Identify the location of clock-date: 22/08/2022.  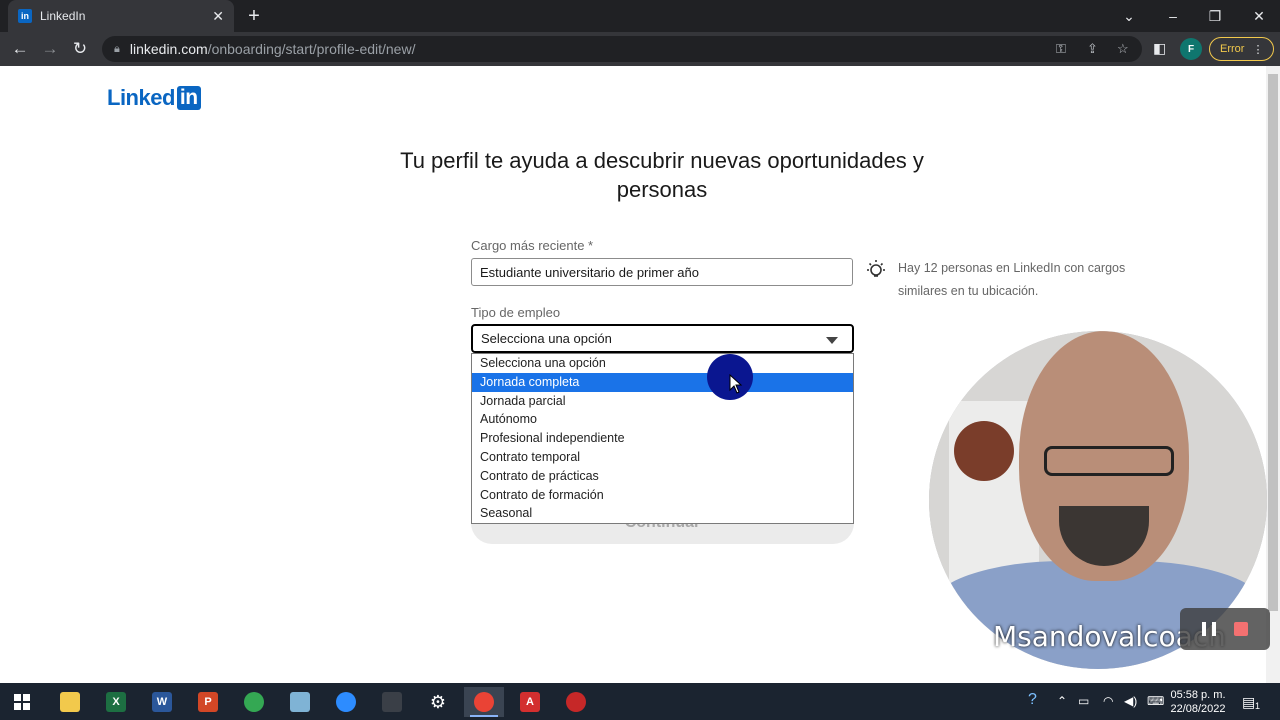
(1198, 709).